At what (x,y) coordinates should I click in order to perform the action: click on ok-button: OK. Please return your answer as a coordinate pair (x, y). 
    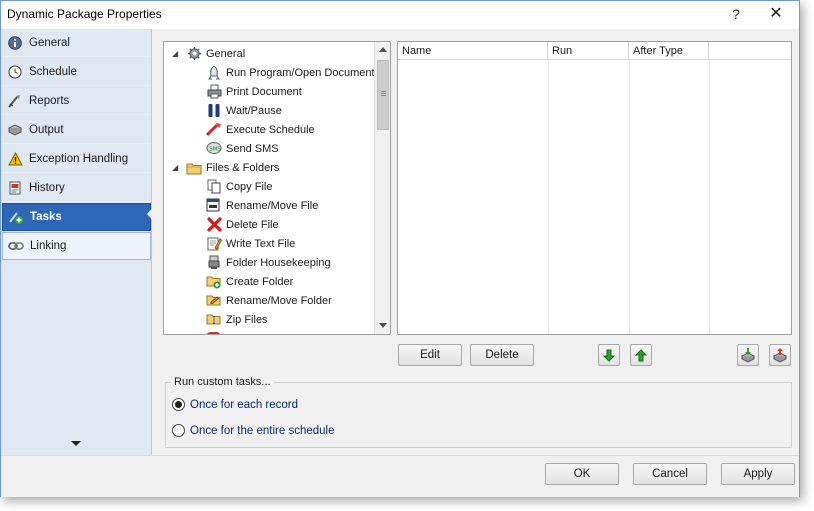
    Looking at the image, I should click on (582, 474).